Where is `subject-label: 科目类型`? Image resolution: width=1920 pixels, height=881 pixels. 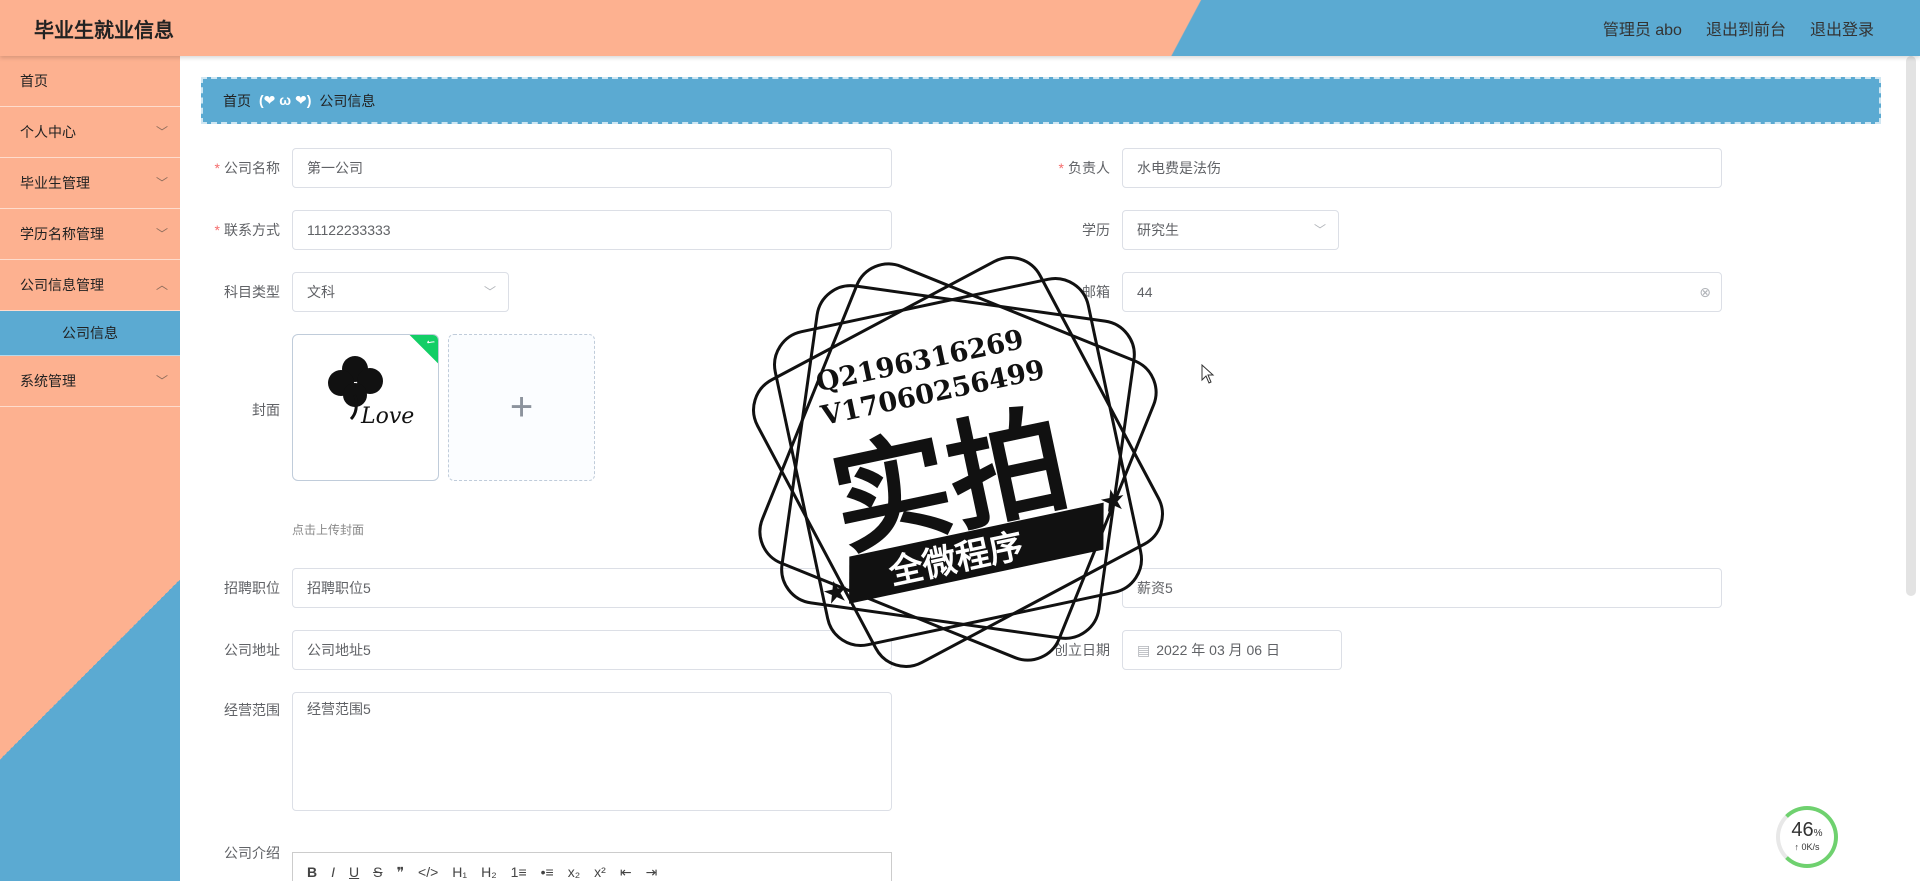
subject-label: 科目类型 is located at coordinates (252, 292).